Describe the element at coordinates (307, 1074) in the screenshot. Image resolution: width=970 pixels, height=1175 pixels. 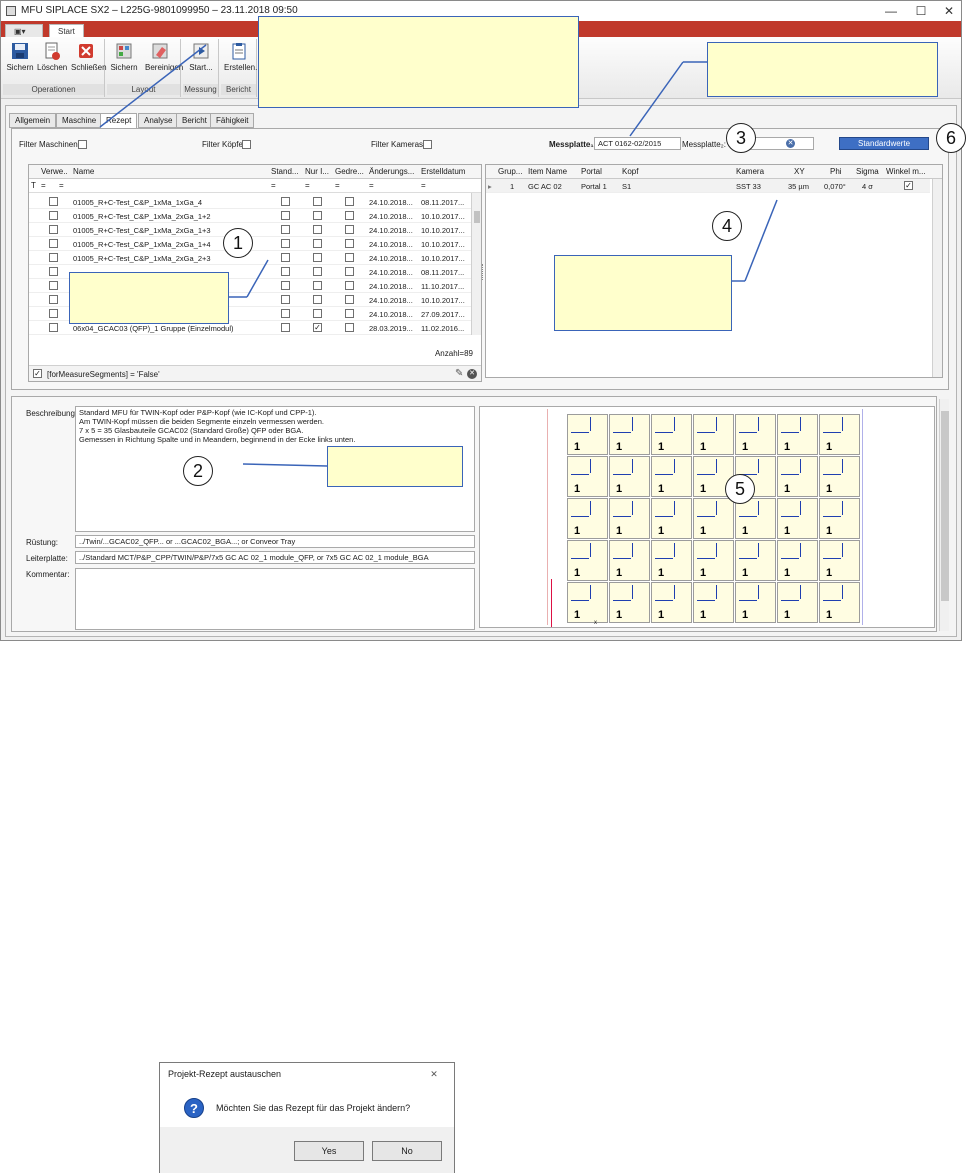
I see `dialog-title-bar: Projekt-Rezept austauschen ✕` at that location.